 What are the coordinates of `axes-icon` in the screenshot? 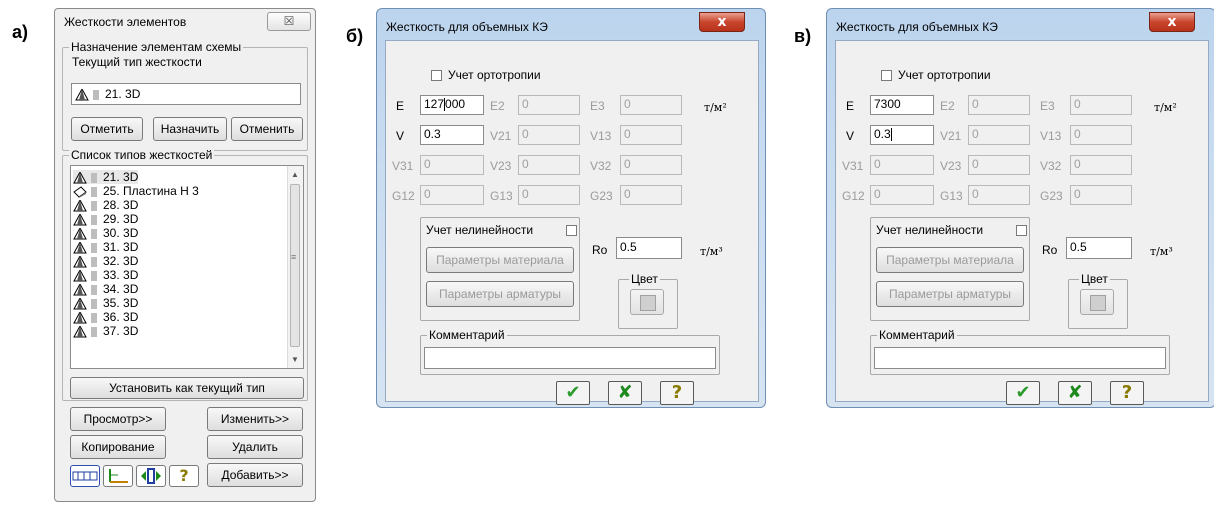 It's located at (118, 476).